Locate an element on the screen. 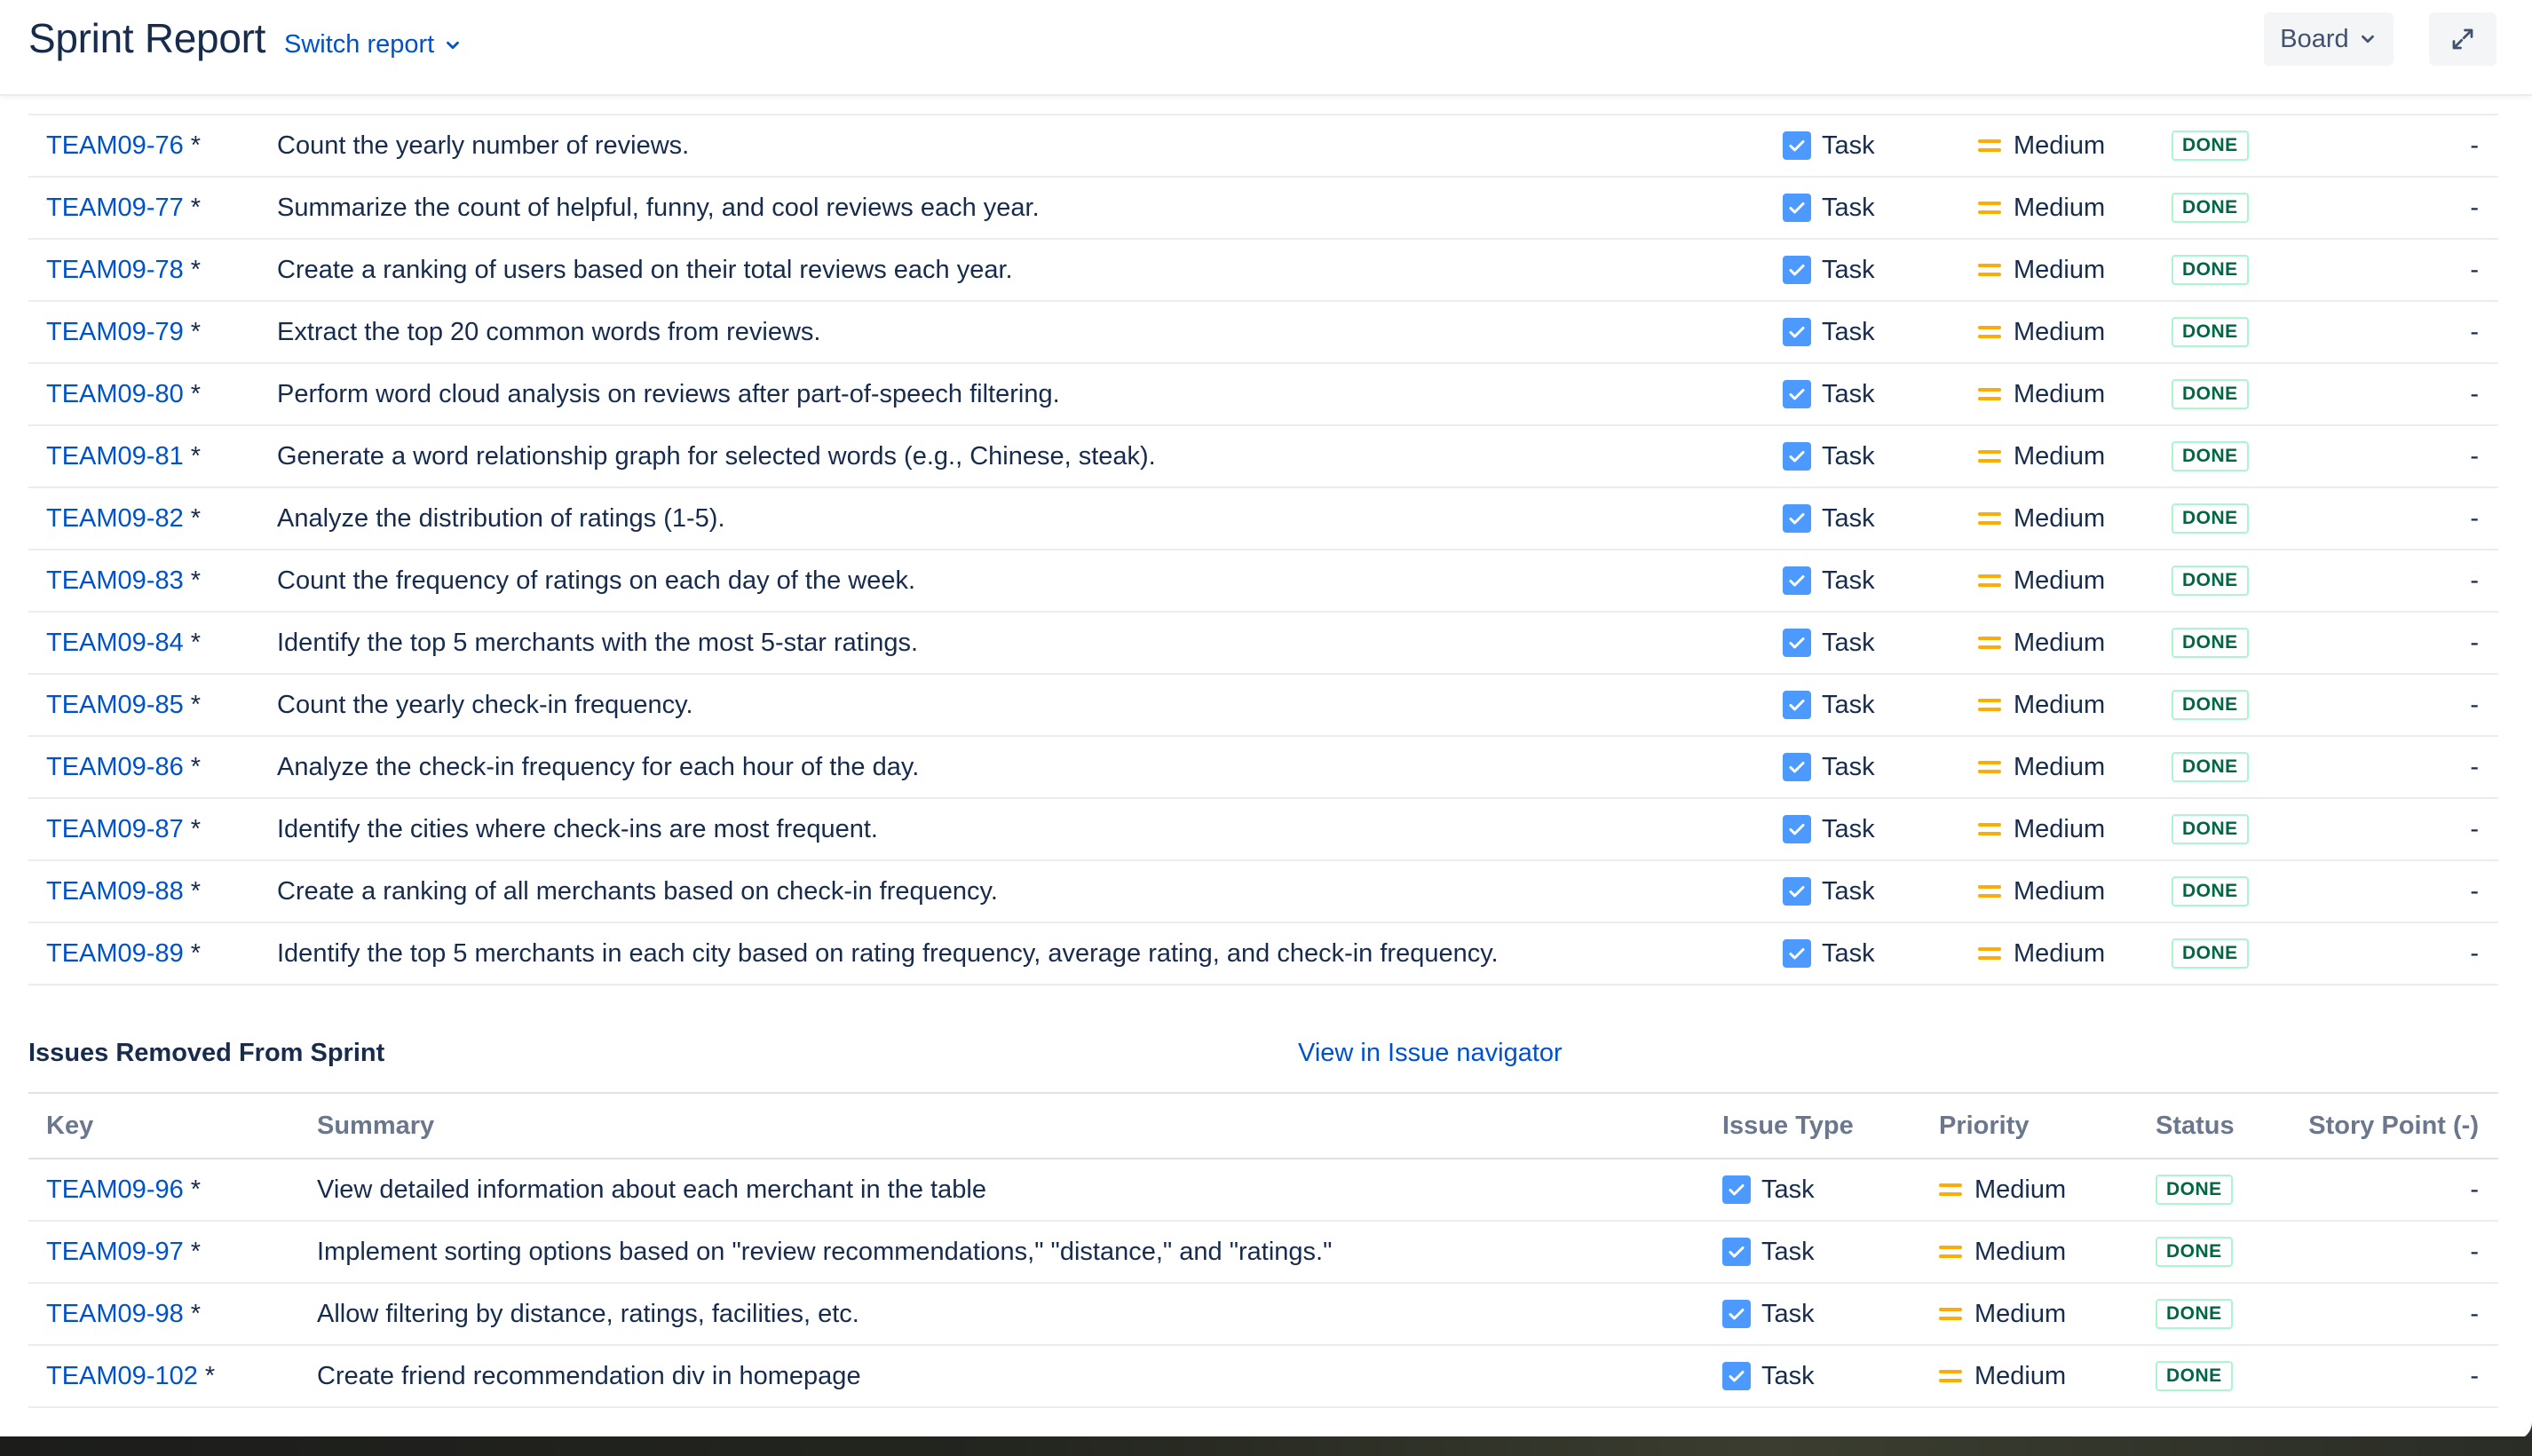  issue-key-link: TEAM09-102 is located at coordinates (122, 1376).